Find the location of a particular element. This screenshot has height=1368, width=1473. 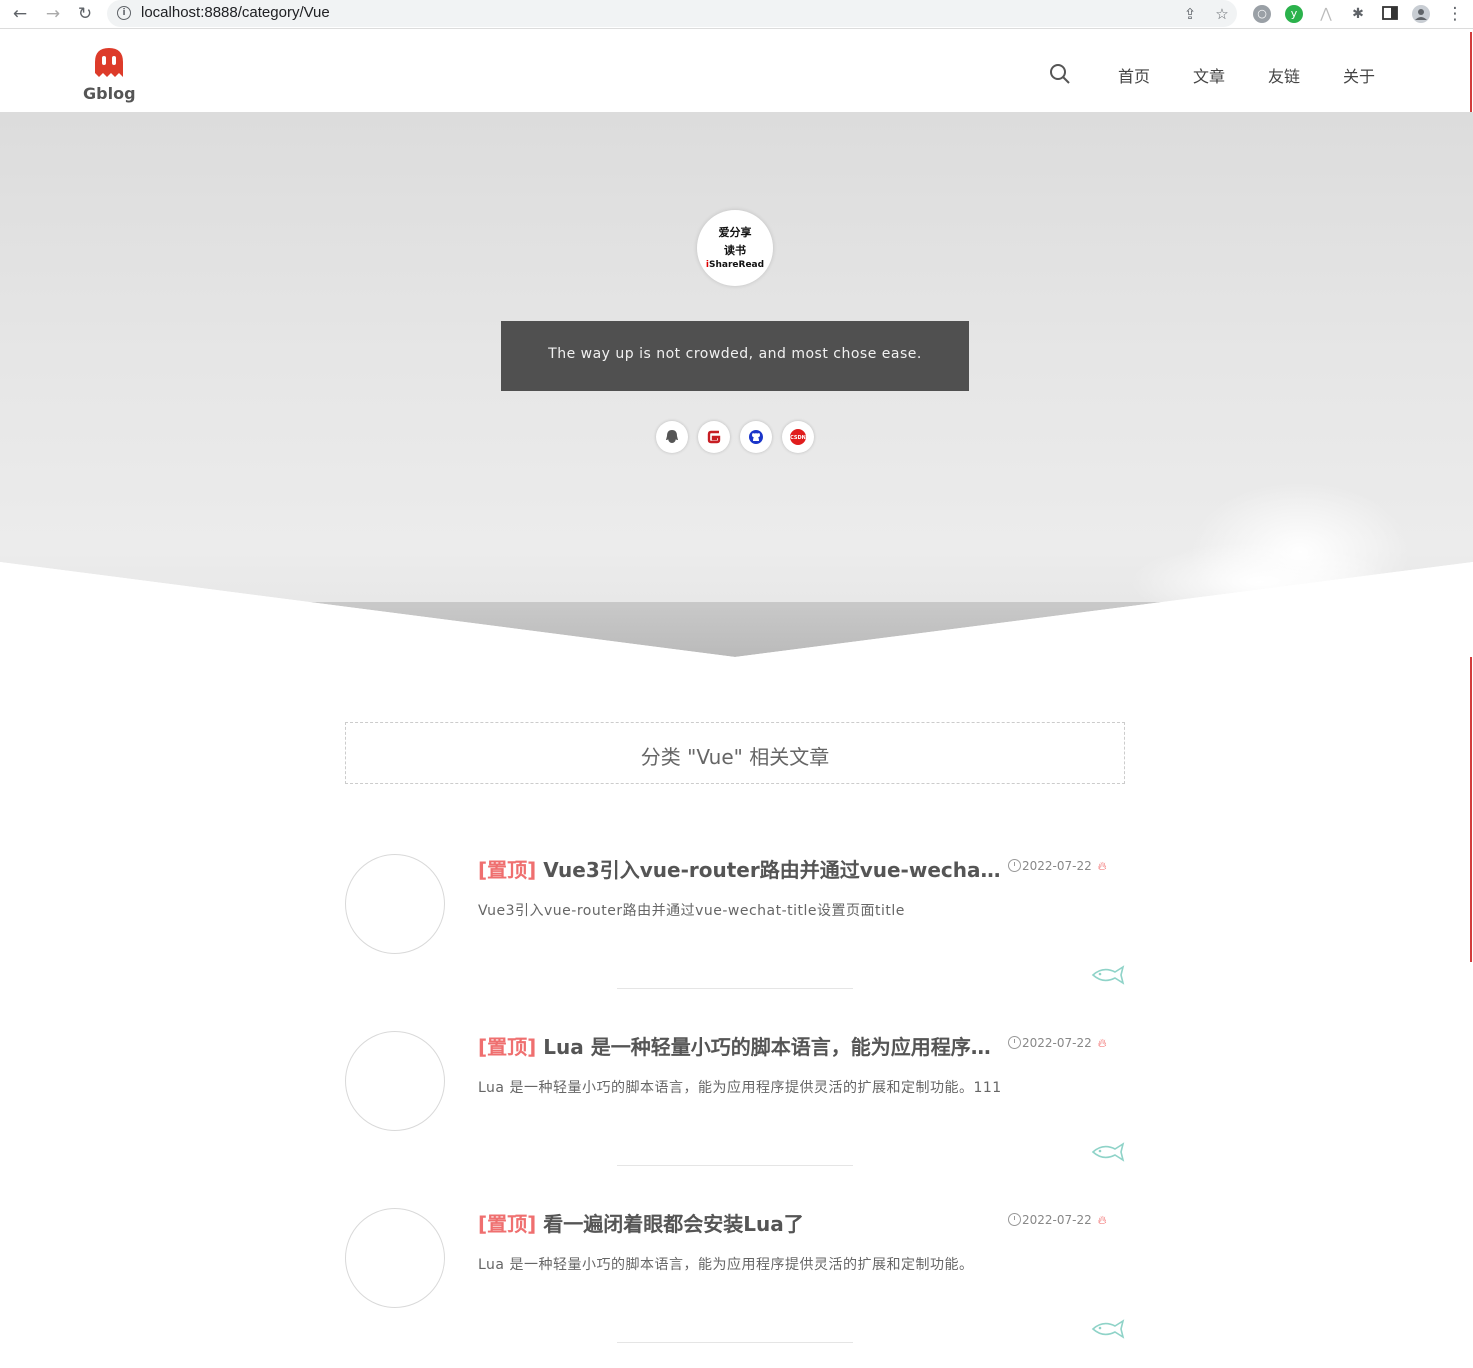

csdn-icon: CSDN is located at coordinates (798, 437).